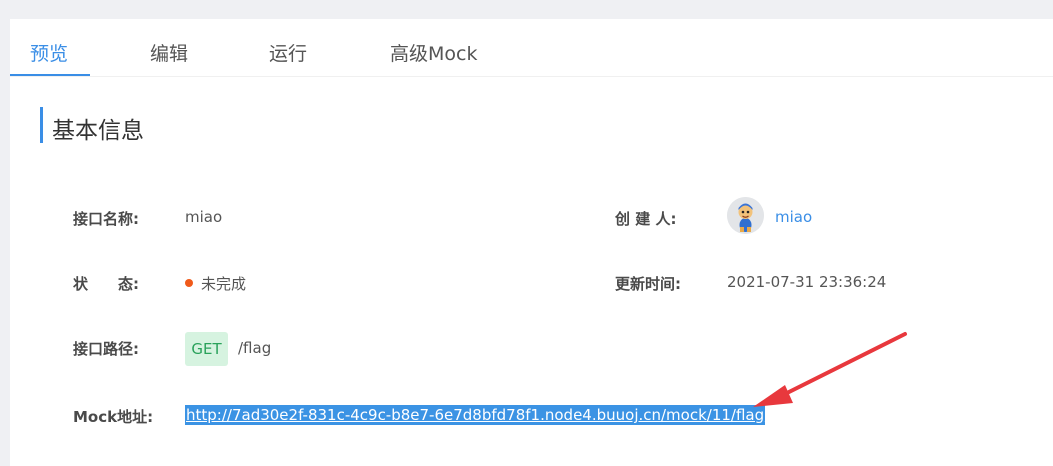 The height and width of the screenshot is (466, 1053). Describe the element at coordinates (113, 417) in the screenshot. I see `mock-label: Mock地址:` at that location.